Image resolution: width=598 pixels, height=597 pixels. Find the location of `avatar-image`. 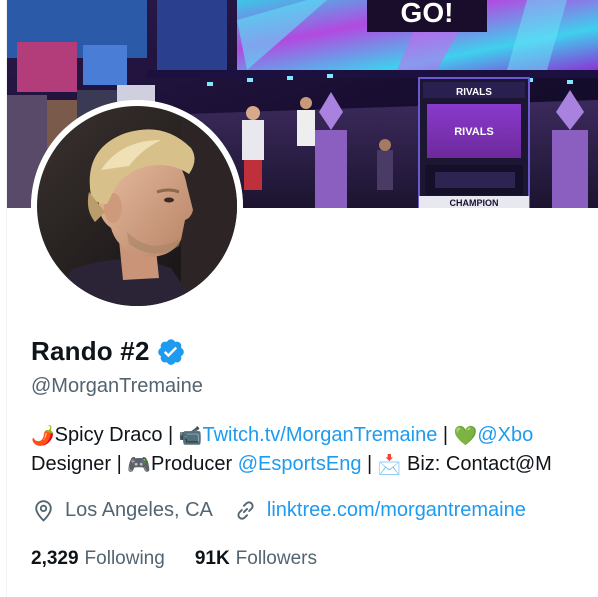

avatar-image is located at coordinates (137, 206).